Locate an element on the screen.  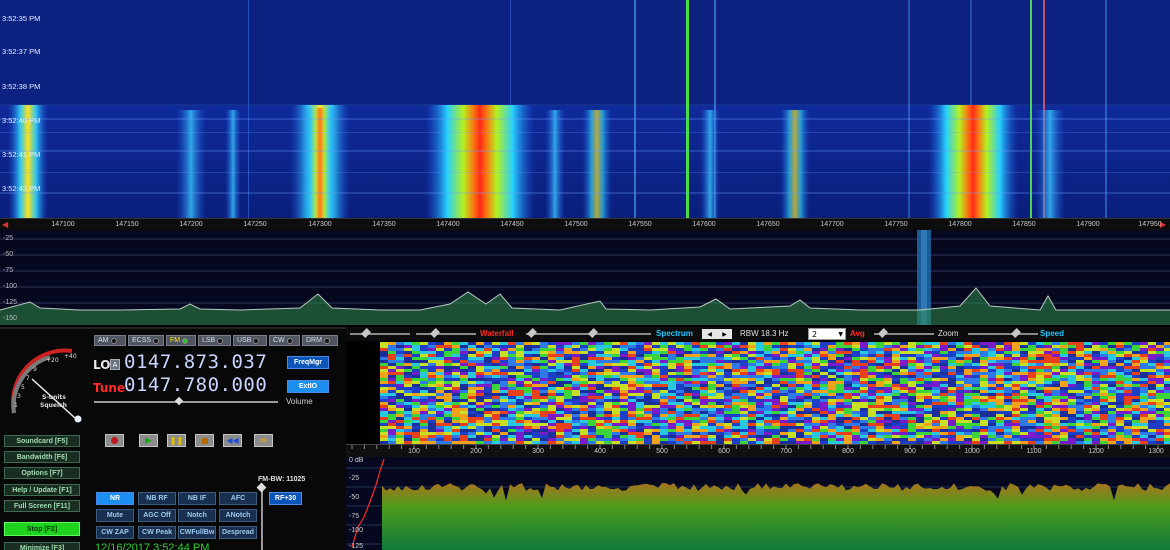
fm-bw-label: FM-BW: 11025 is located at coordinates (282, 479).